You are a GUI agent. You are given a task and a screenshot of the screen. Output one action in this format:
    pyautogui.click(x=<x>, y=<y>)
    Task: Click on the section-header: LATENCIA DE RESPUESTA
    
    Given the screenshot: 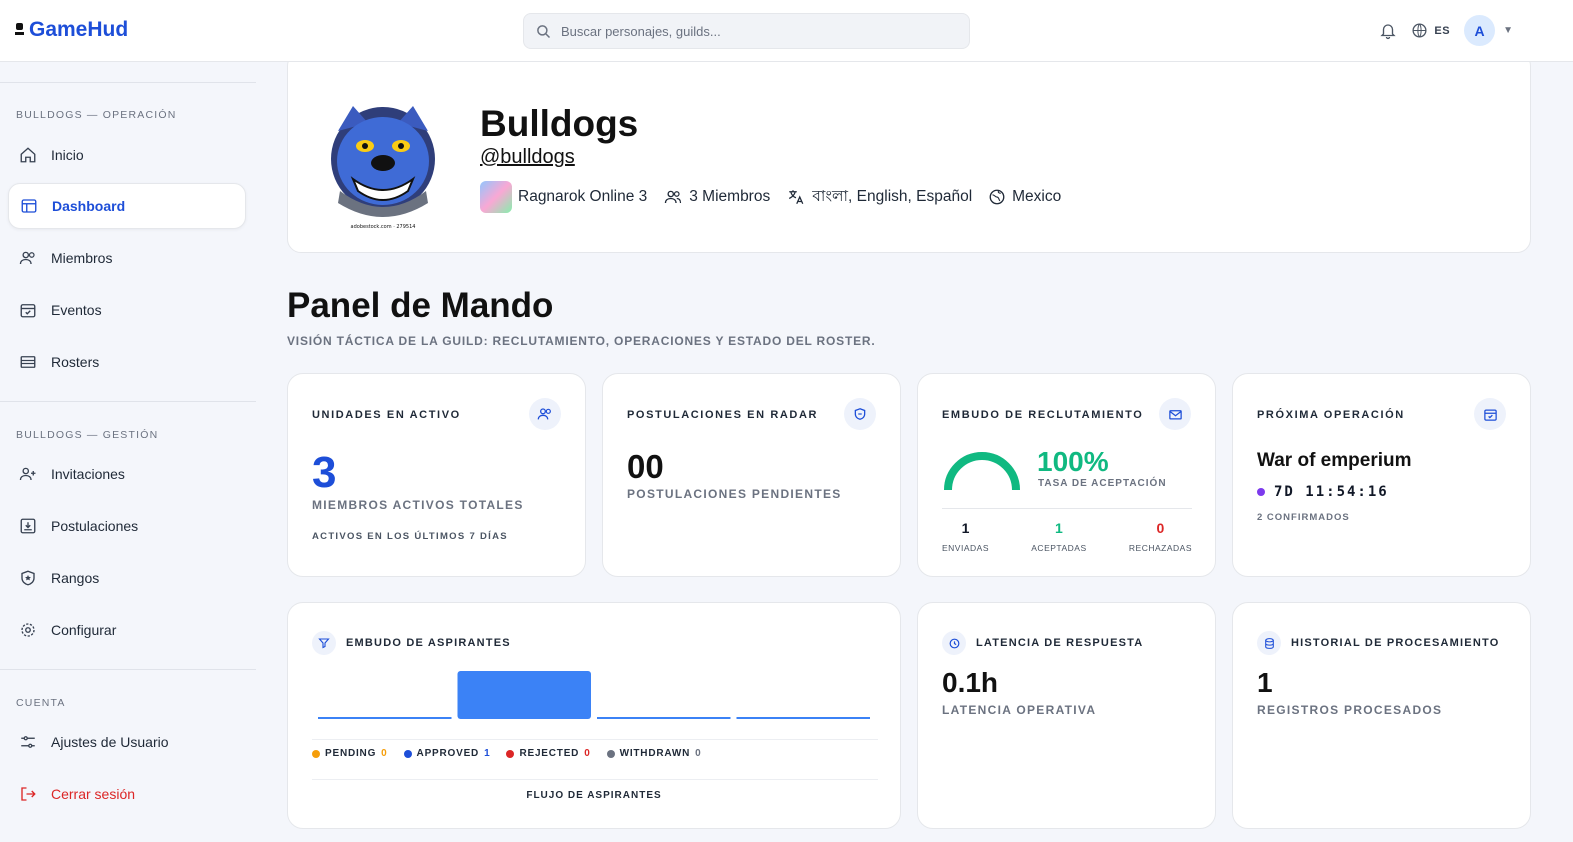 What is the action you would take?
    pyautogui.click(x=1042, y=643)
    